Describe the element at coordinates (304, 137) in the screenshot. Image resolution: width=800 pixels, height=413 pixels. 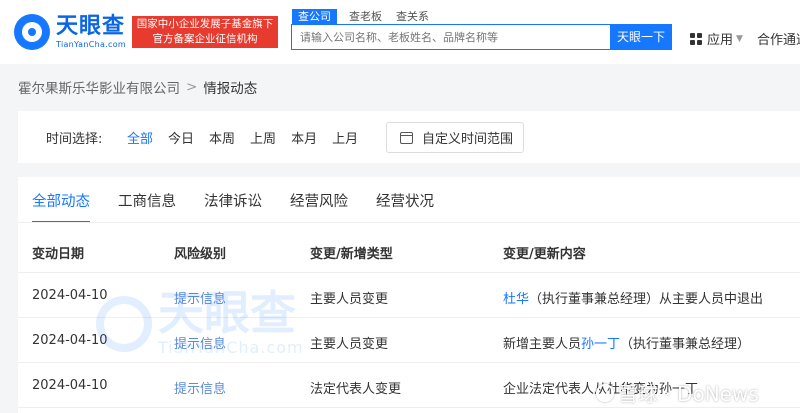
I see `time-option-this-month: 本月` at that location.